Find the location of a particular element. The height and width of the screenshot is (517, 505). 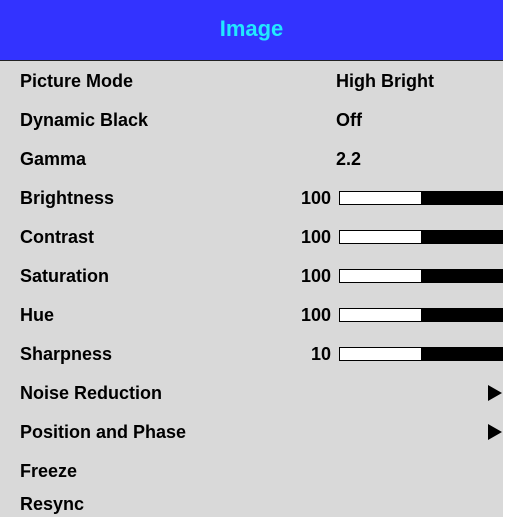

dynamic-black-label: Dynamic Black is located at coordinates (84, 120).